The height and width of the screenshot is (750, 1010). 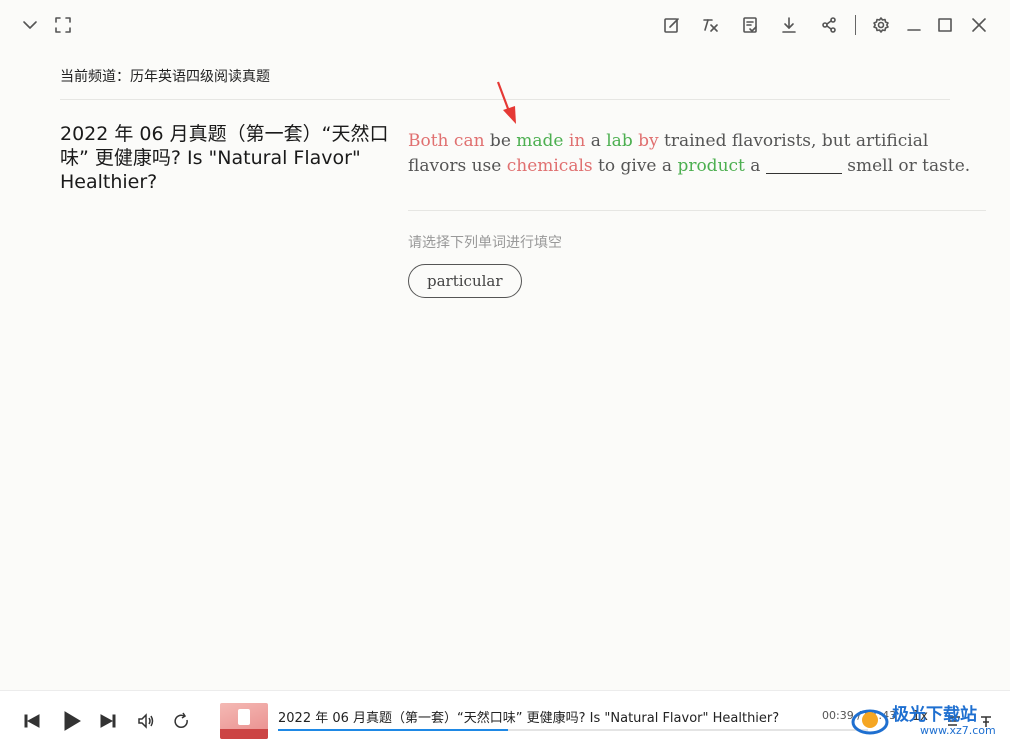 What do you see at coordinates (573, 730) in the screenshot?
I see `progress-slider` at bounding box center [573, 730].